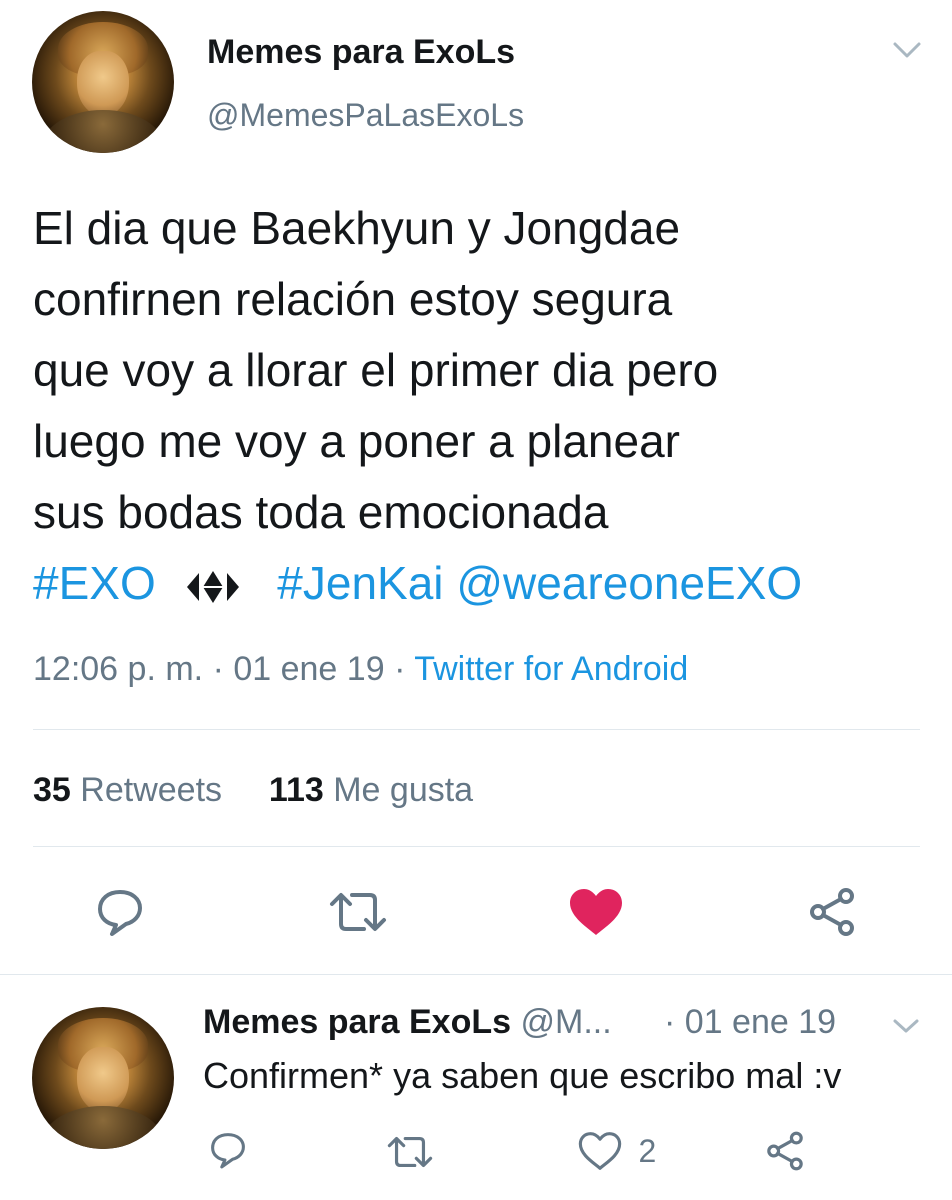  I want to click on tweet-text-line: que voy a llorar el primer dia pero, so click(376, 370).